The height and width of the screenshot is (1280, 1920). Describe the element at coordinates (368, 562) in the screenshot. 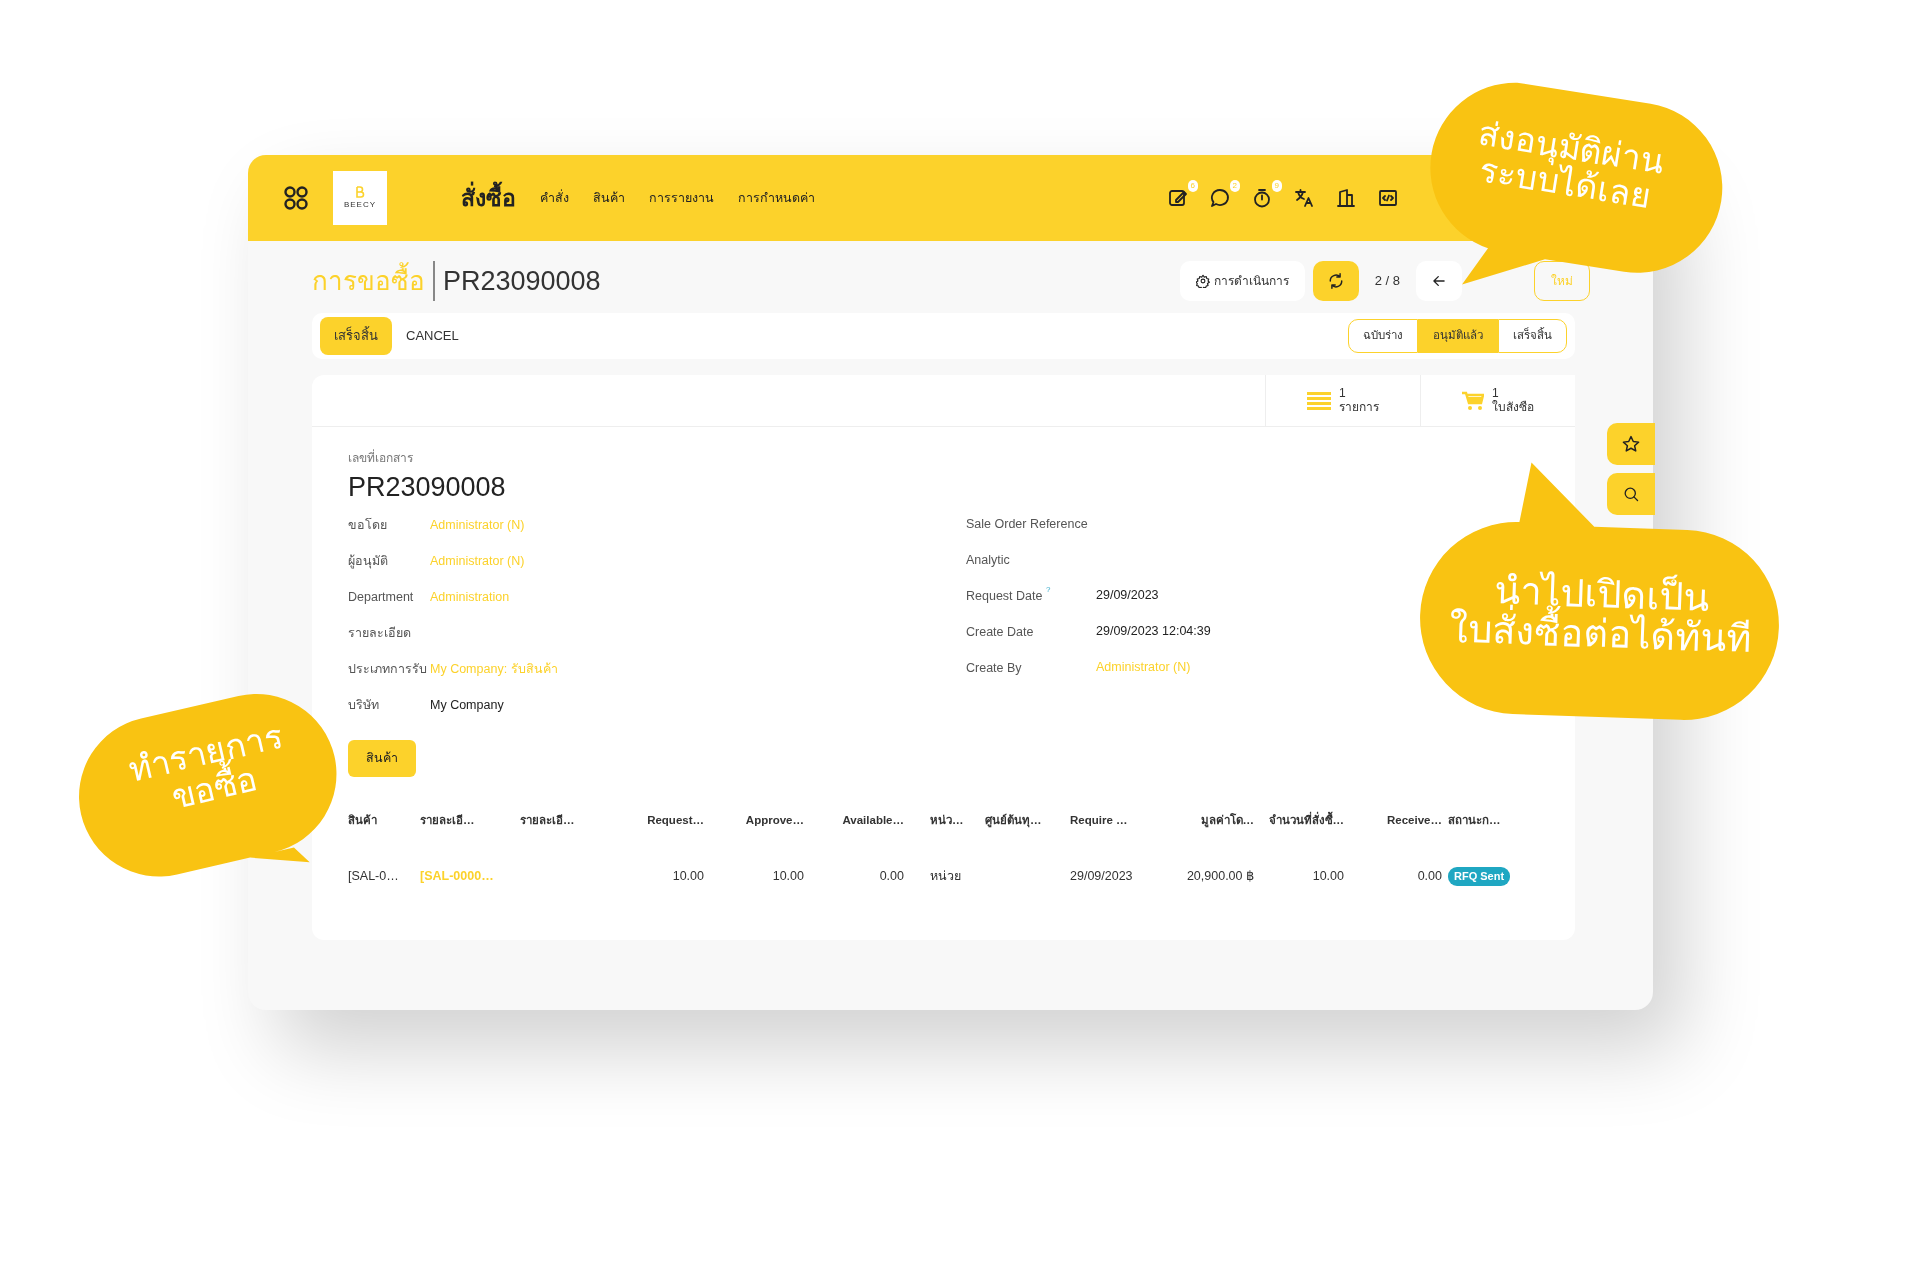

I see `field-label: ผู้อนุมัติ` at that location.